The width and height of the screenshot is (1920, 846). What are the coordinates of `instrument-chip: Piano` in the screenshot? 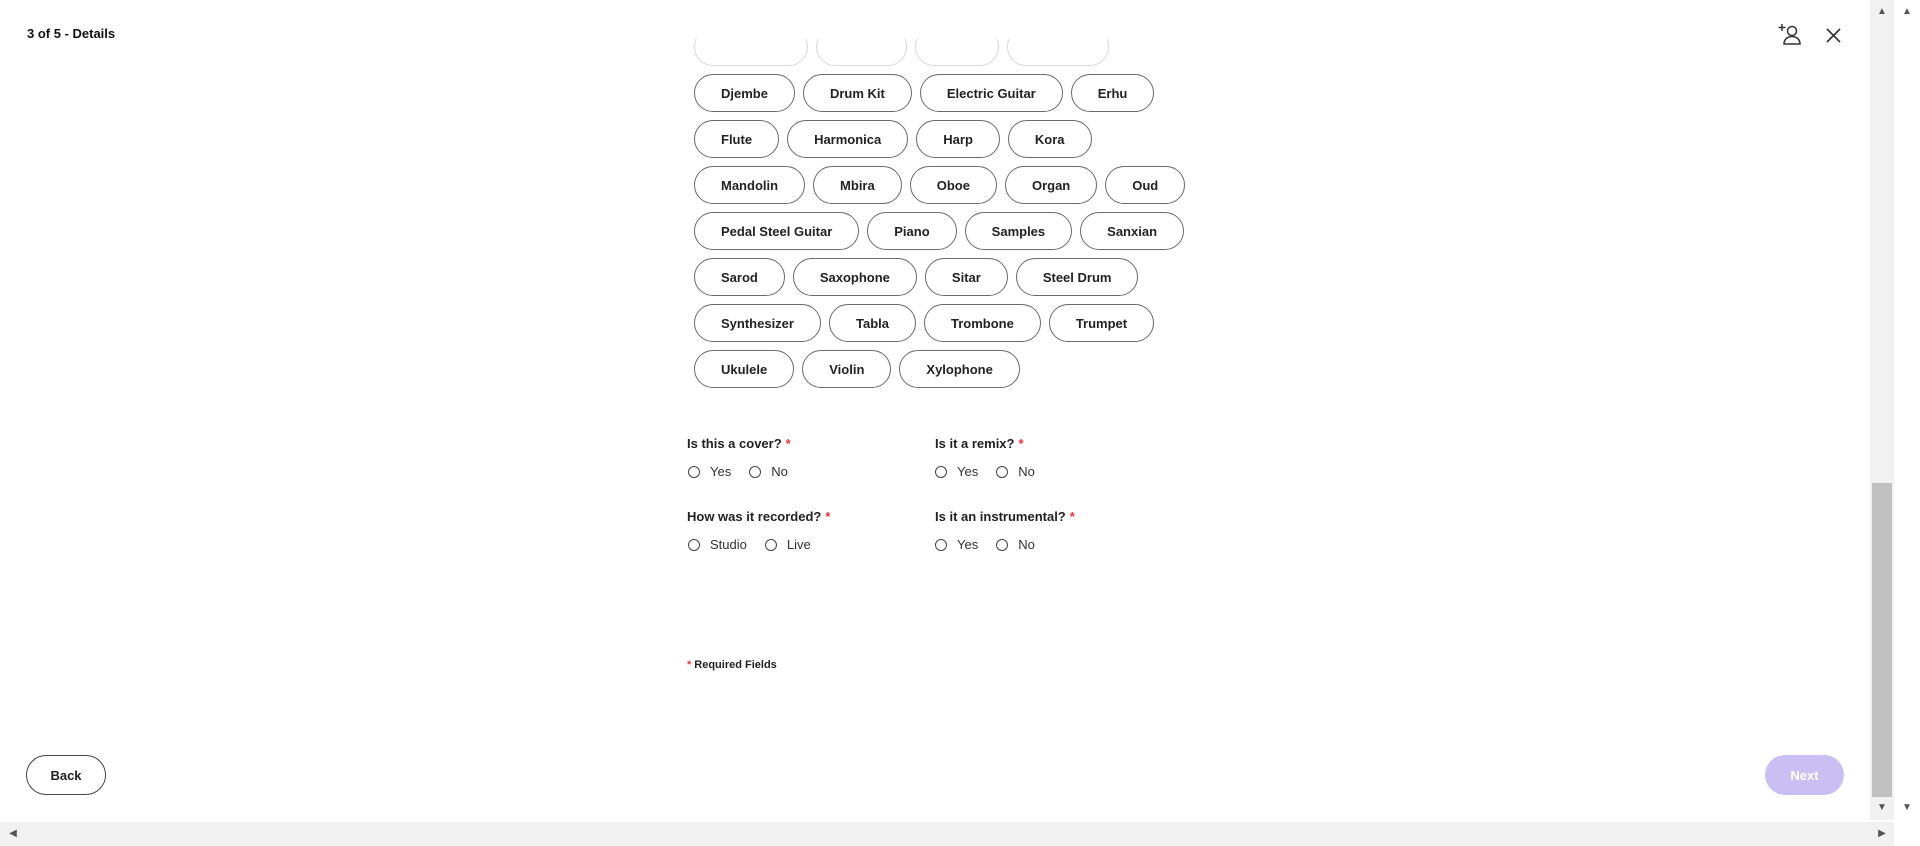 It's located at (912, 231).